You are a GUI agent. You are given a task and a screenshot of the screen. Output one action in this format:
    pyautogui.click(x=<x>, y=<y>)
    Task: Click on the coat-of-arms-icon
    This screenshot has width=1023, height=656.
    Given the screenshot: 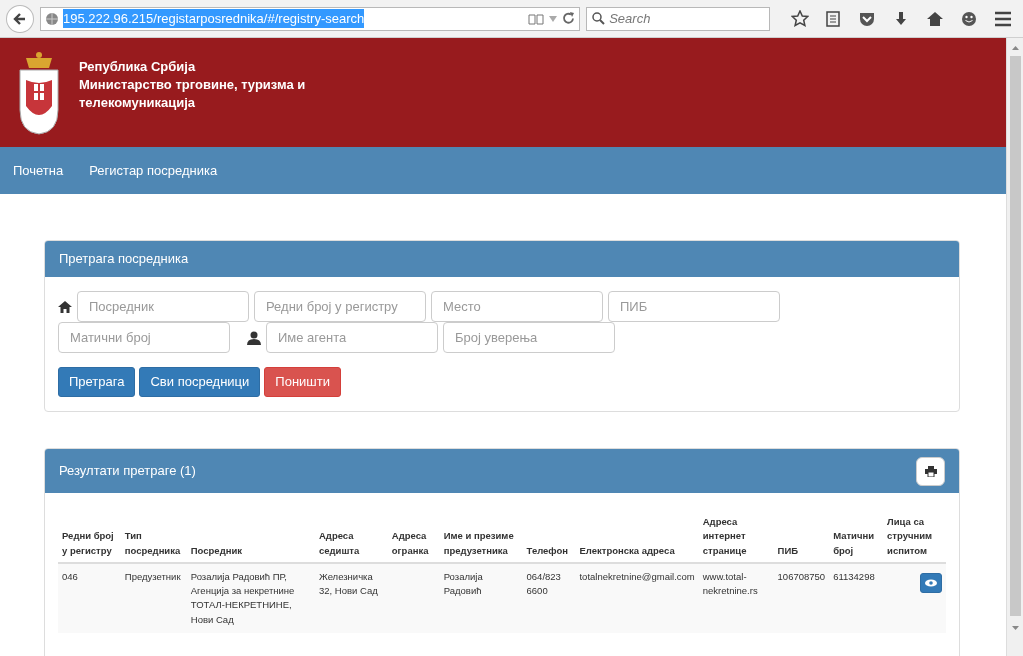 What is the action you would take?
    pyautogui.click(x=39, y=93)
    